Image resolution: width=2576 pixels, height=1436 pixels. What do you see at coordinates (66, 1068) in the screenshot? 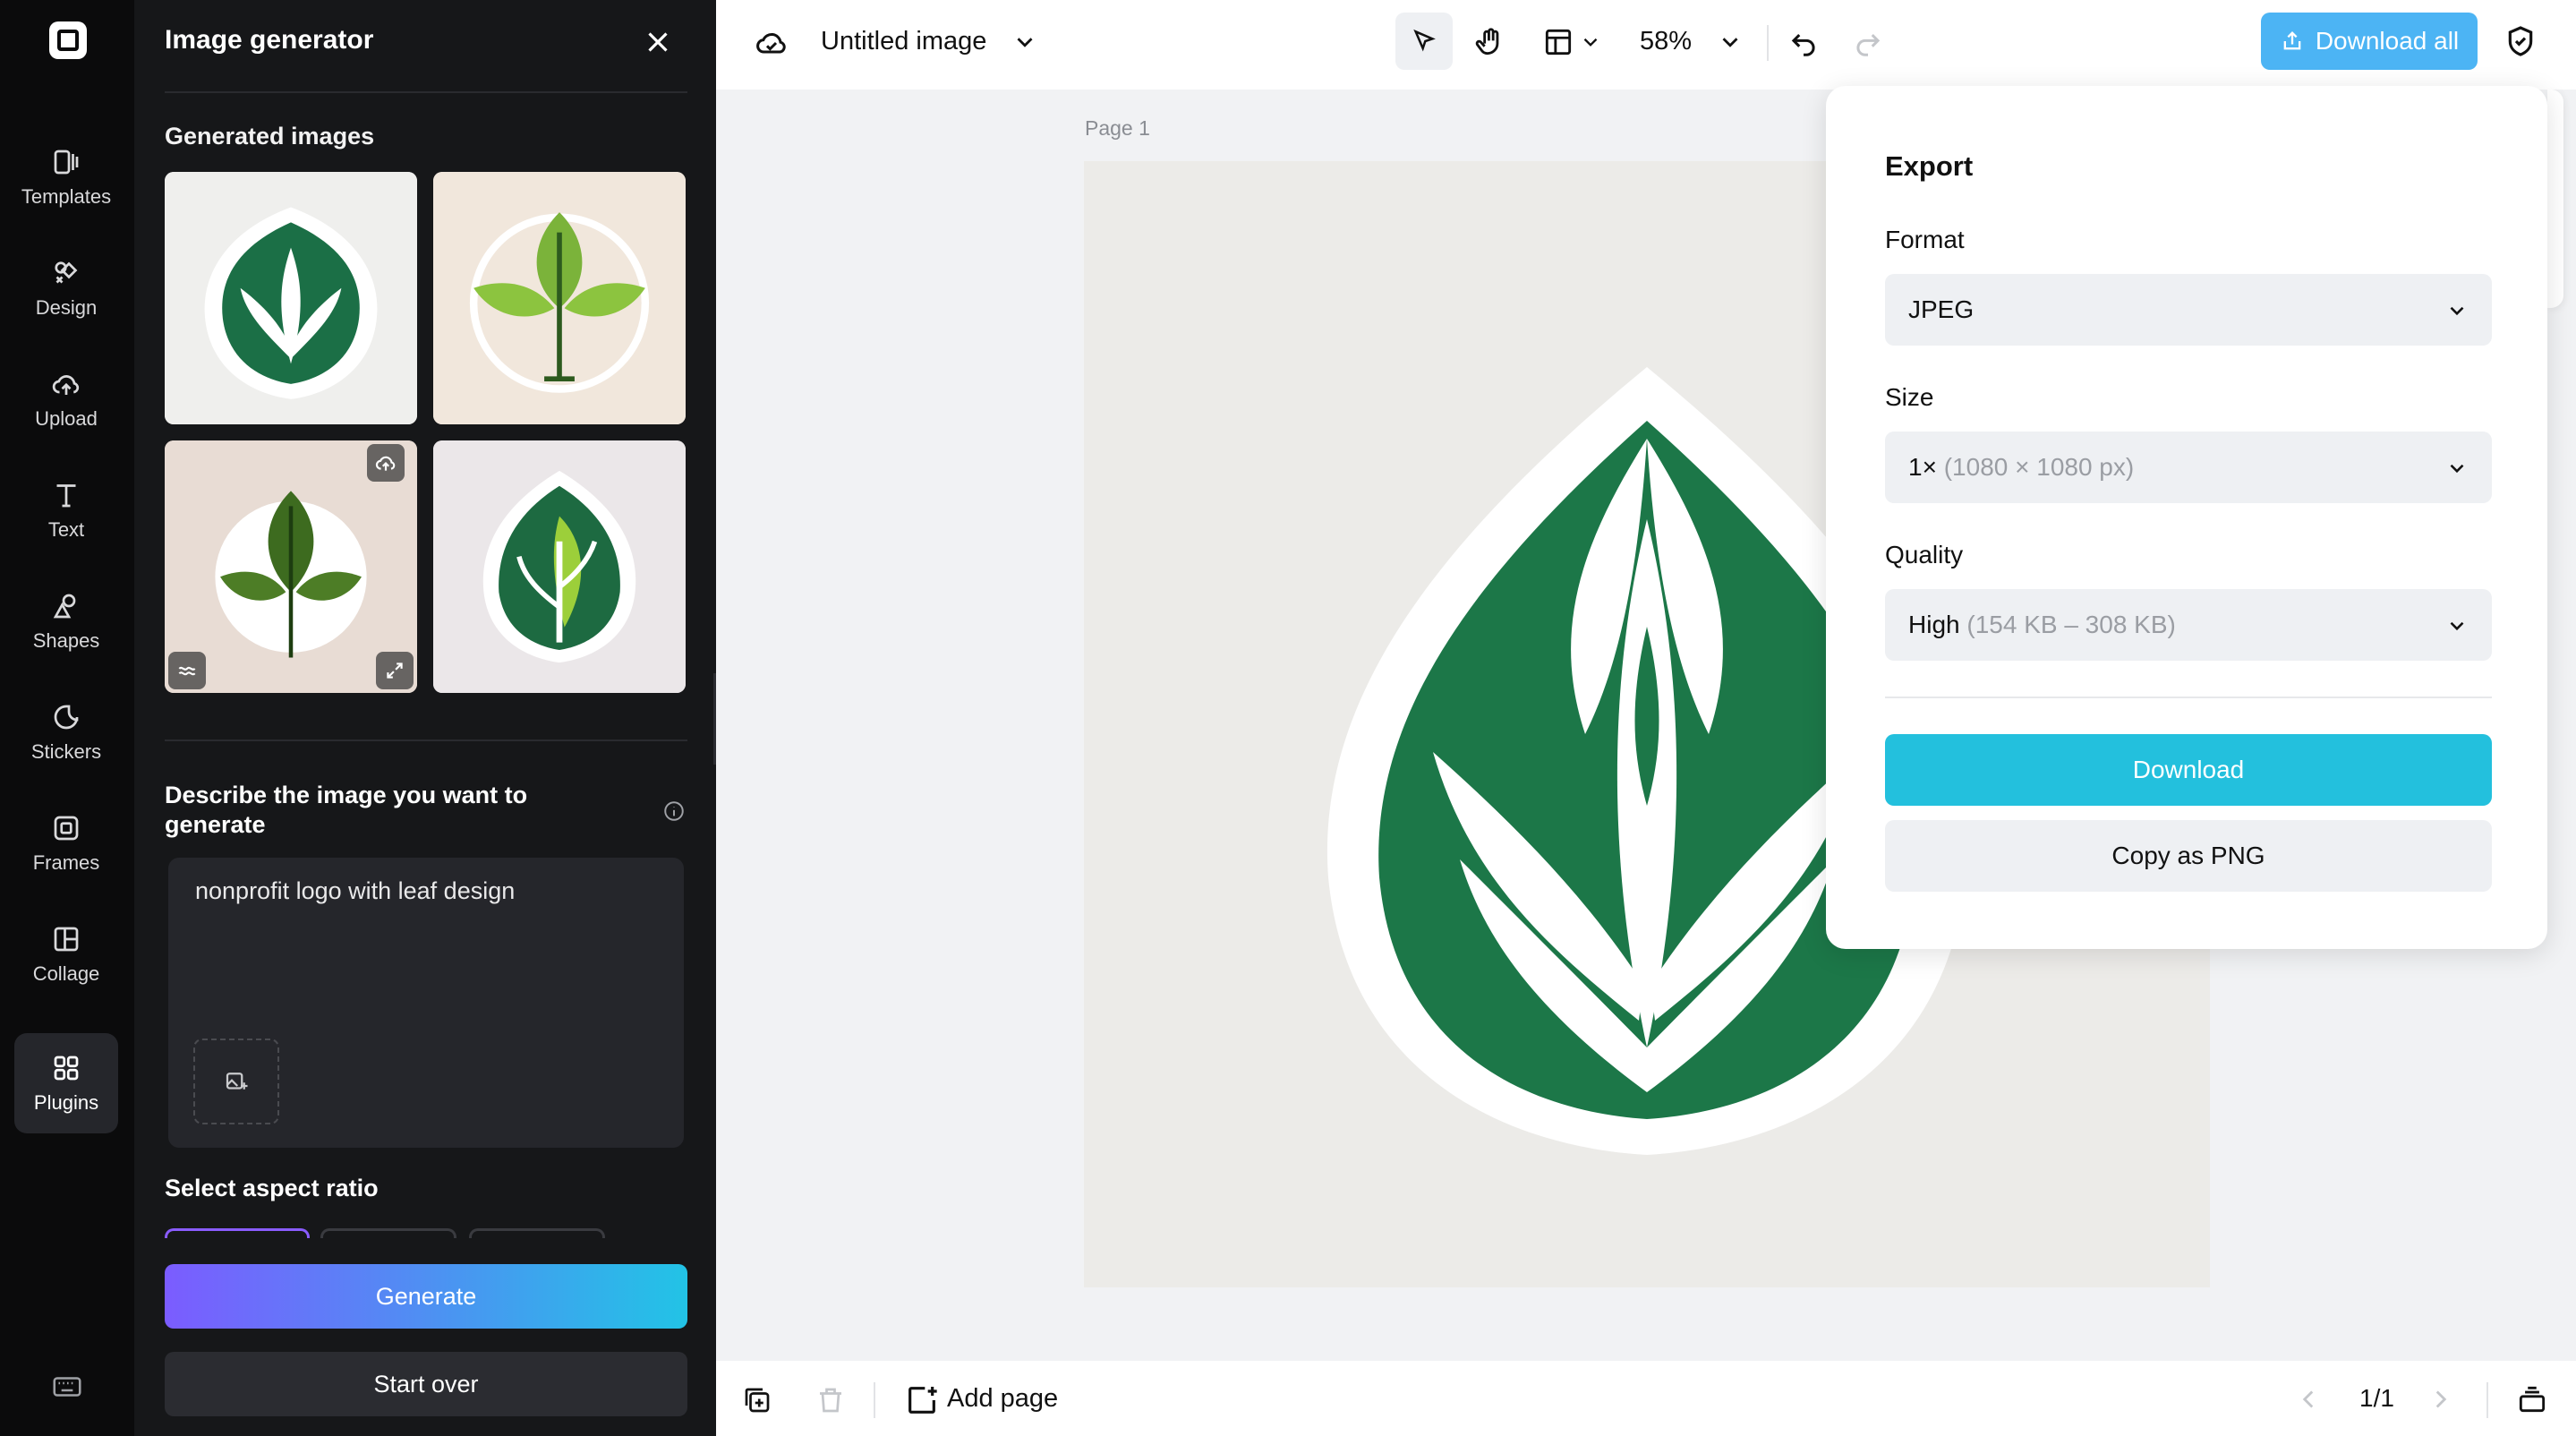
I see `plugins-icon` at bounding box center [66, 1068].